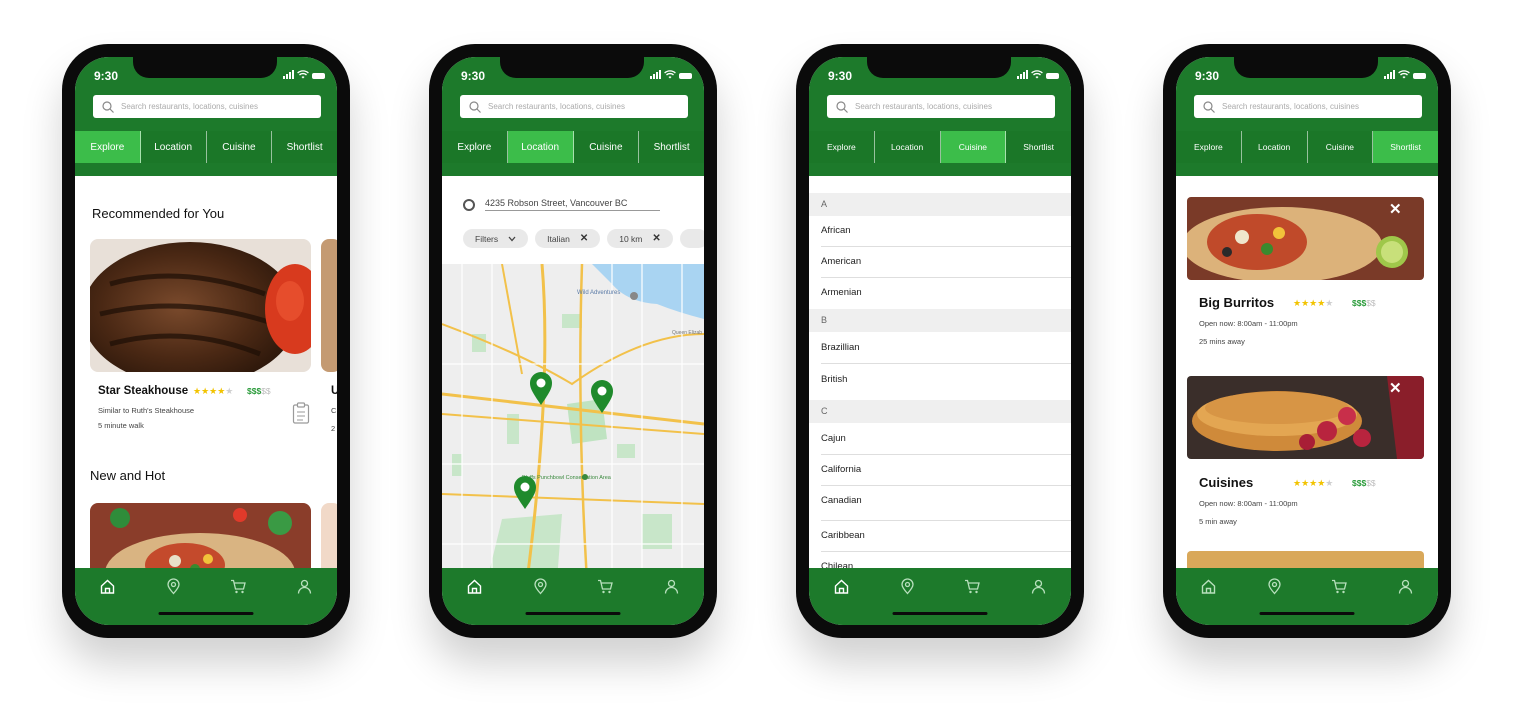 The image size is (1521, 719). What do you see at coordinates (1404, 74) in the screenshot?
I see `wifi-icon` at bounding box center [1404, 74].